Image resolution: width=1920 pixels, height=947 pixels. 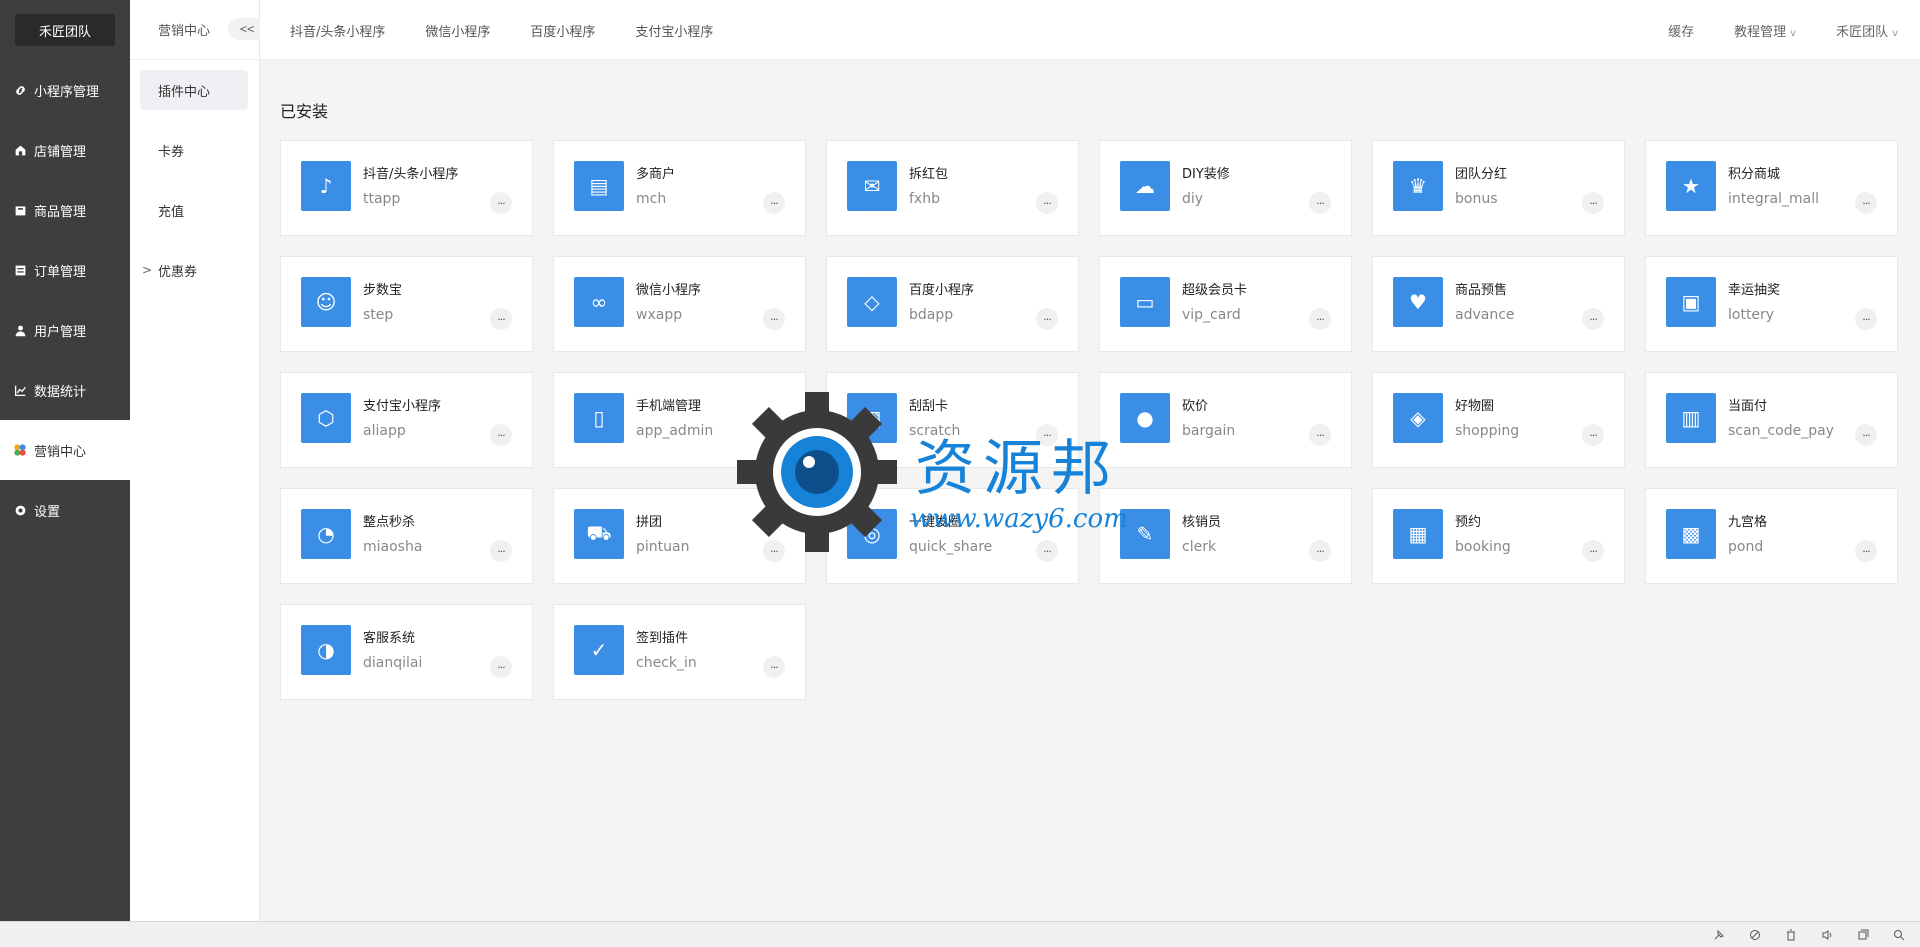 I want to click on plugin-card-scratch: ▧ 刮刮卡 scratch ···, so click(x=952, y=420).